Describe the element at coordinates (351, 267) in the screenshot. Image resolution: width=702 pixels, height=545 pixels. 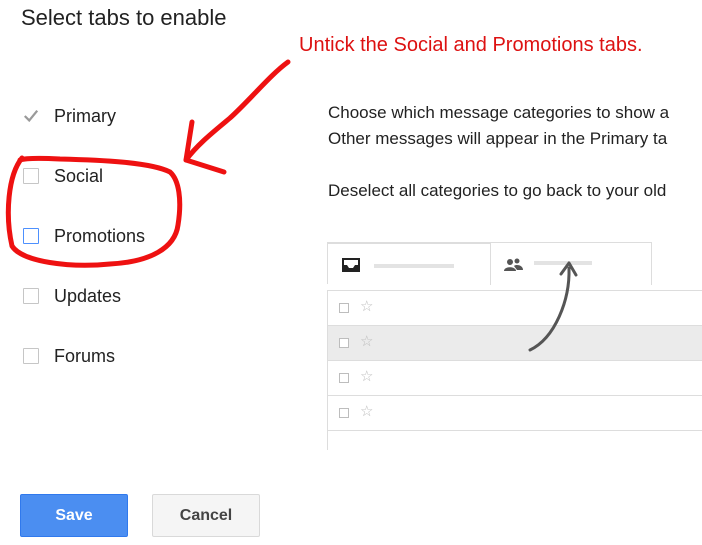
I see `inbox-icon` at that location.